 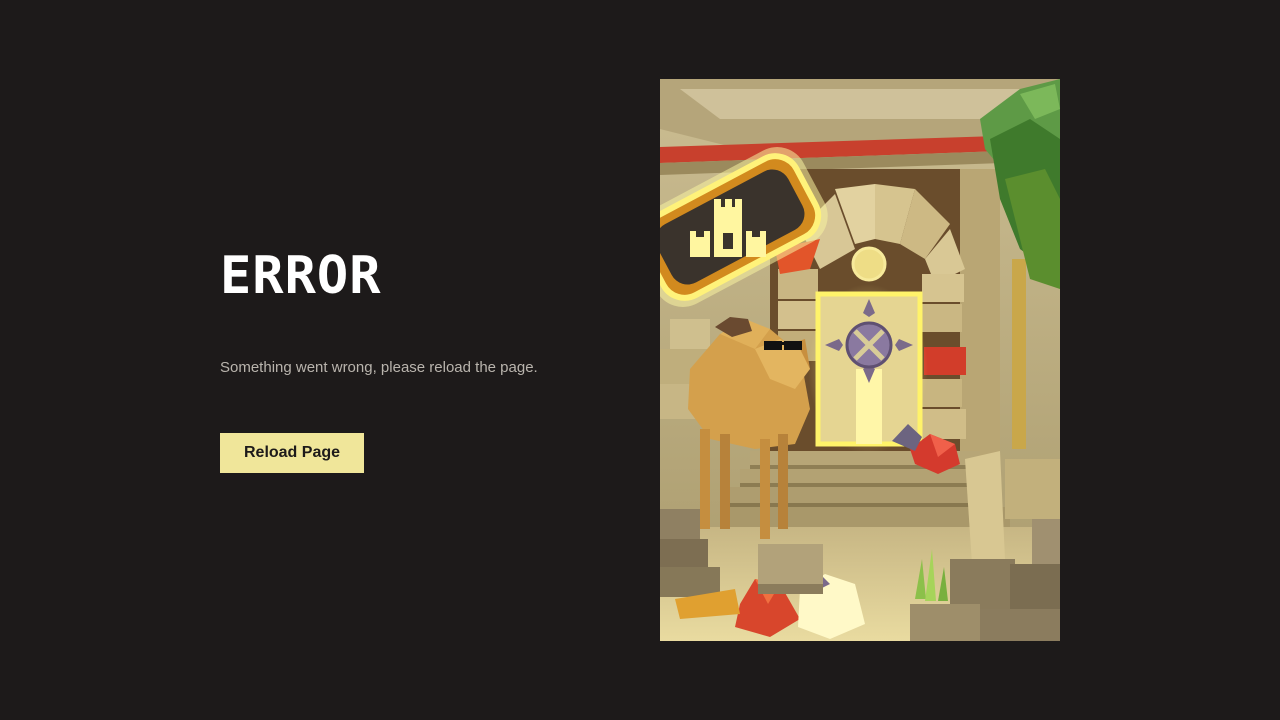 I want to click on error-title: ERROR, so click(x=301, y=276).